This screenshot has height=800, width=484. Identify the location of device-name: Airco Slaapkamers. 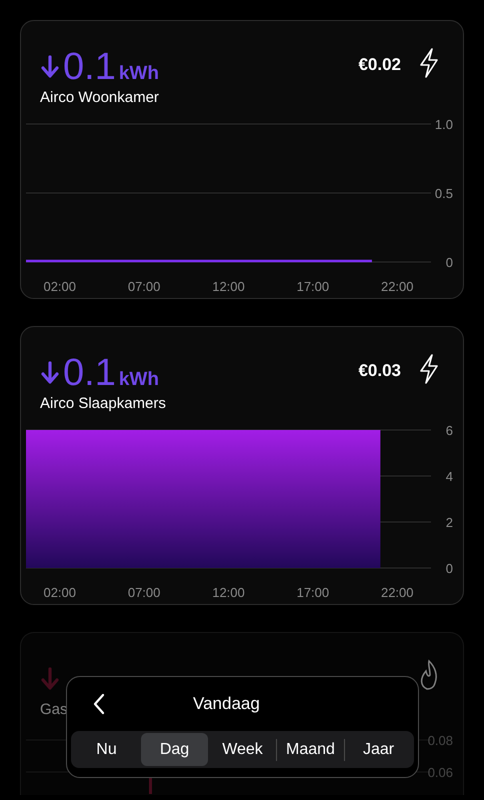
(103, 403).